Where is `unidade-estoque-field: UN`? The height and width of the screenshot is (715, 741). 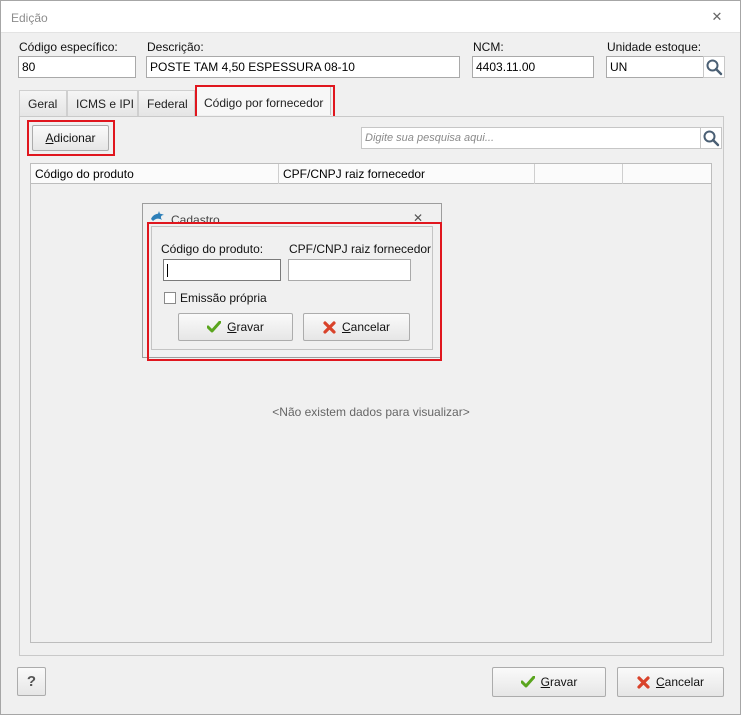 unidade-estoque-field: UN is located at coordinates (655, 67).